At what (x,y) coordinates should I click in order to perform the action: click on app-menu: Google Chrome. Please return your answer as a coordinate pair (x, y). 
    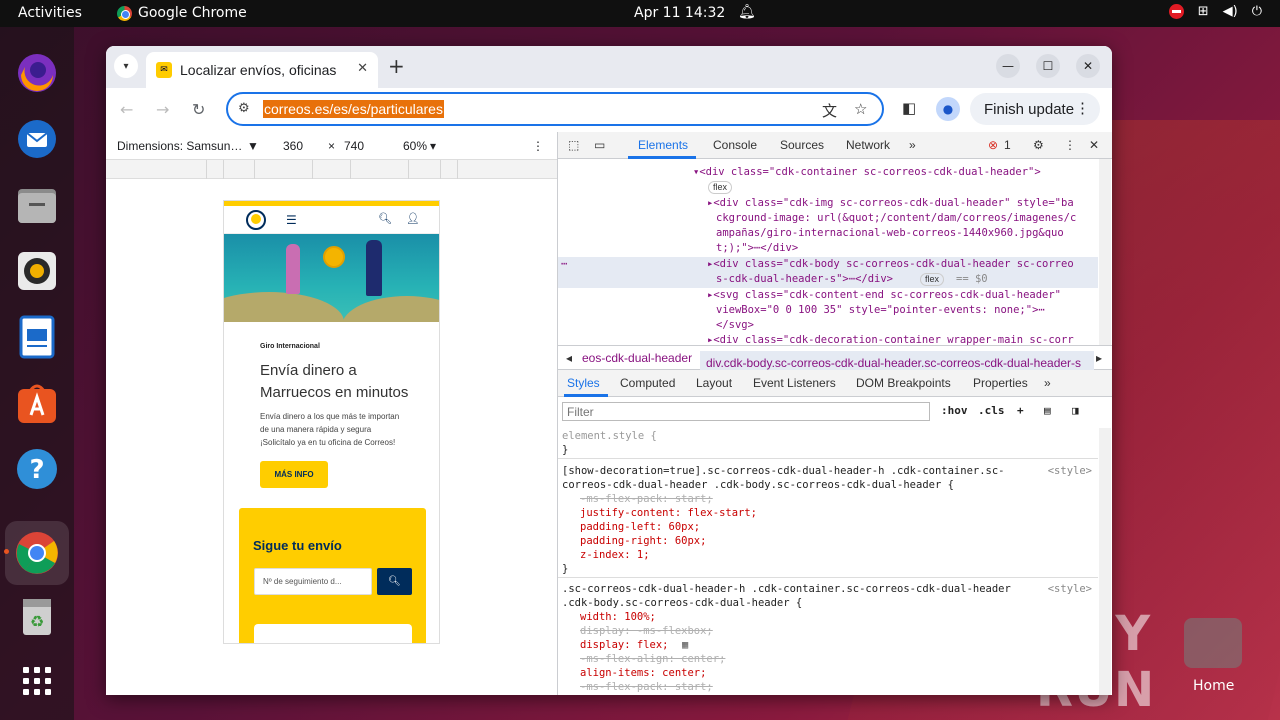
    Looking at the image, I should click on (182, 13).